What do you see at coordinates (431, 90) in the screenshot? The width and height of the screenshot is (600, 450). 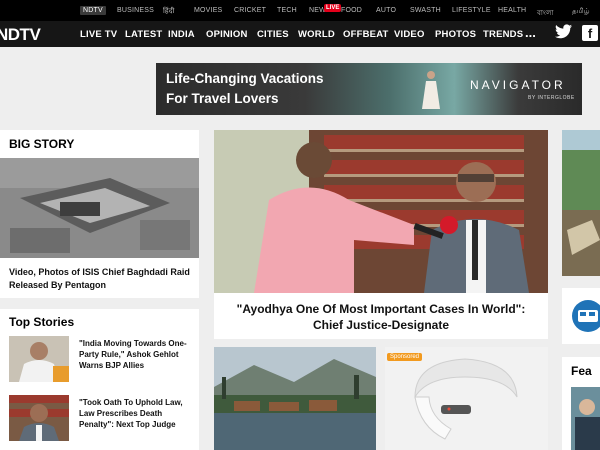 I see `banner-model-image` at bounding box center [431, 90].